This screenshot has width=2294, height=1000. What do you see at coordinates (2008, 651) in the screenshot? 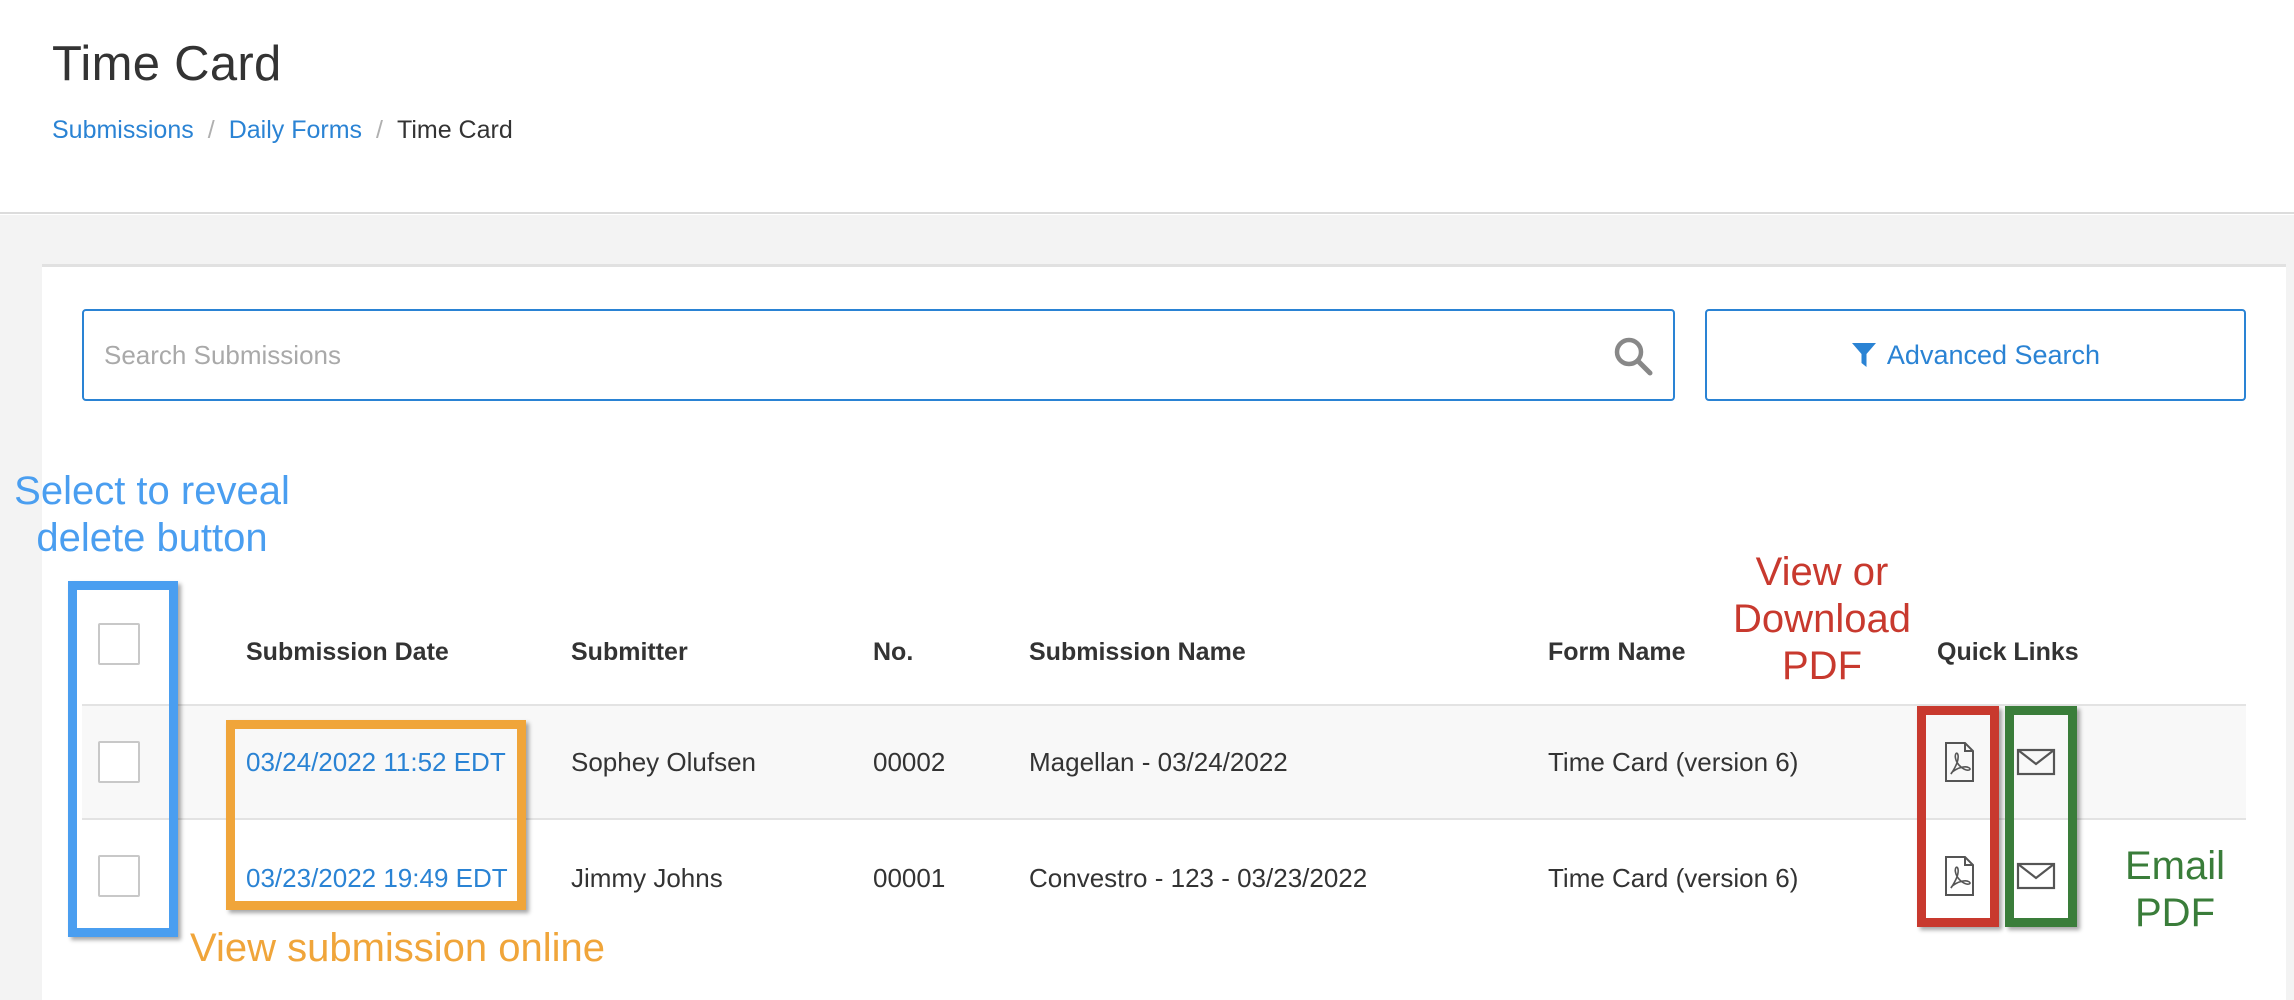
I see `column-header-quick-links: Quick Links` at bounding box center [2008, 651].